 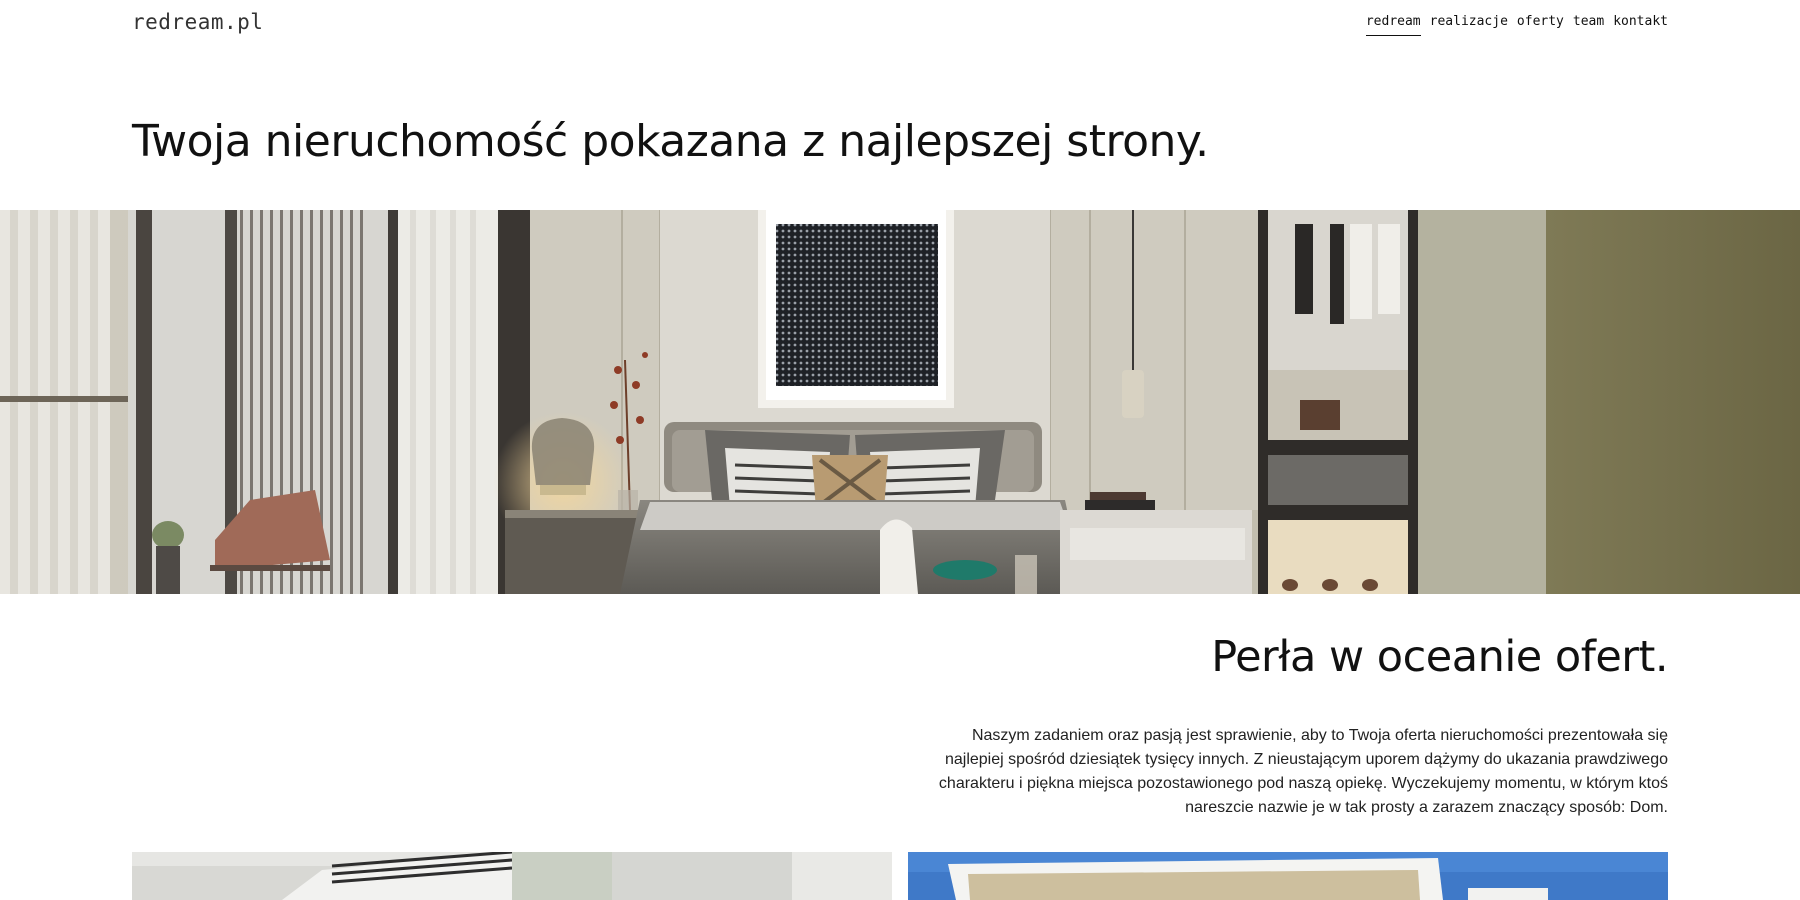 I want to click on nav-item-realizacje: realizacje, so click(x=1469, y=25).